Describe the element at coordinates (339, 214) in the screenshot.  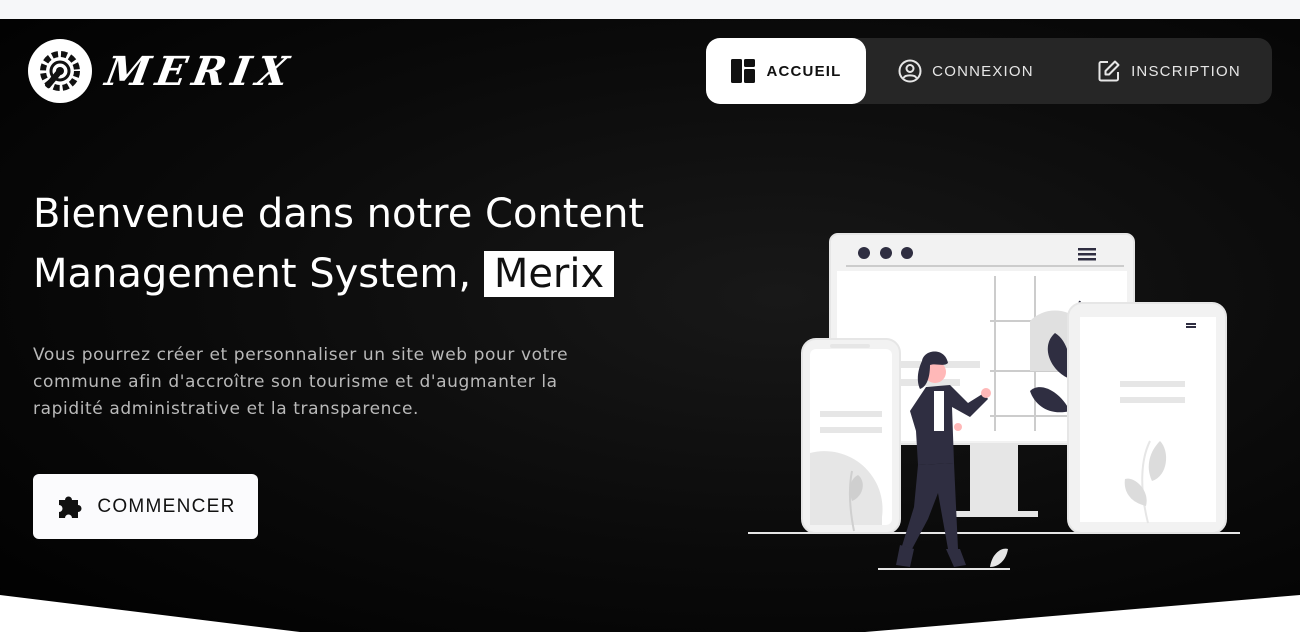
I see `hero-title-line1: Bienvenue dans notre Content` at that location.